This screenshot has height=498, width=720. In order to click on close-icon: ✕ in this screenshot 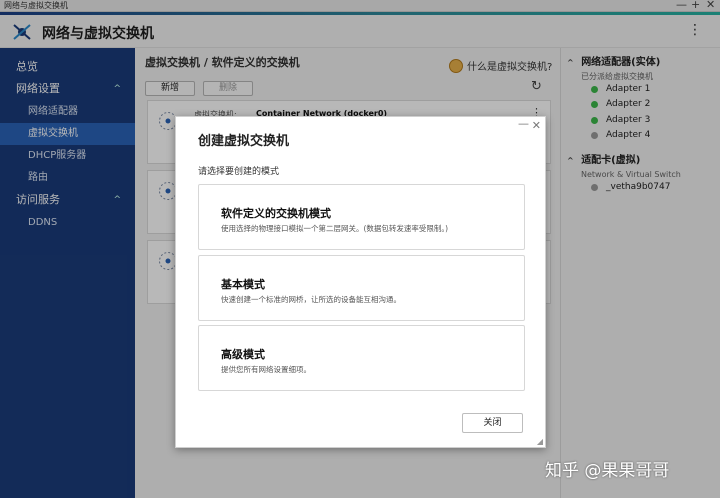, I will do `click(536, 125)`.